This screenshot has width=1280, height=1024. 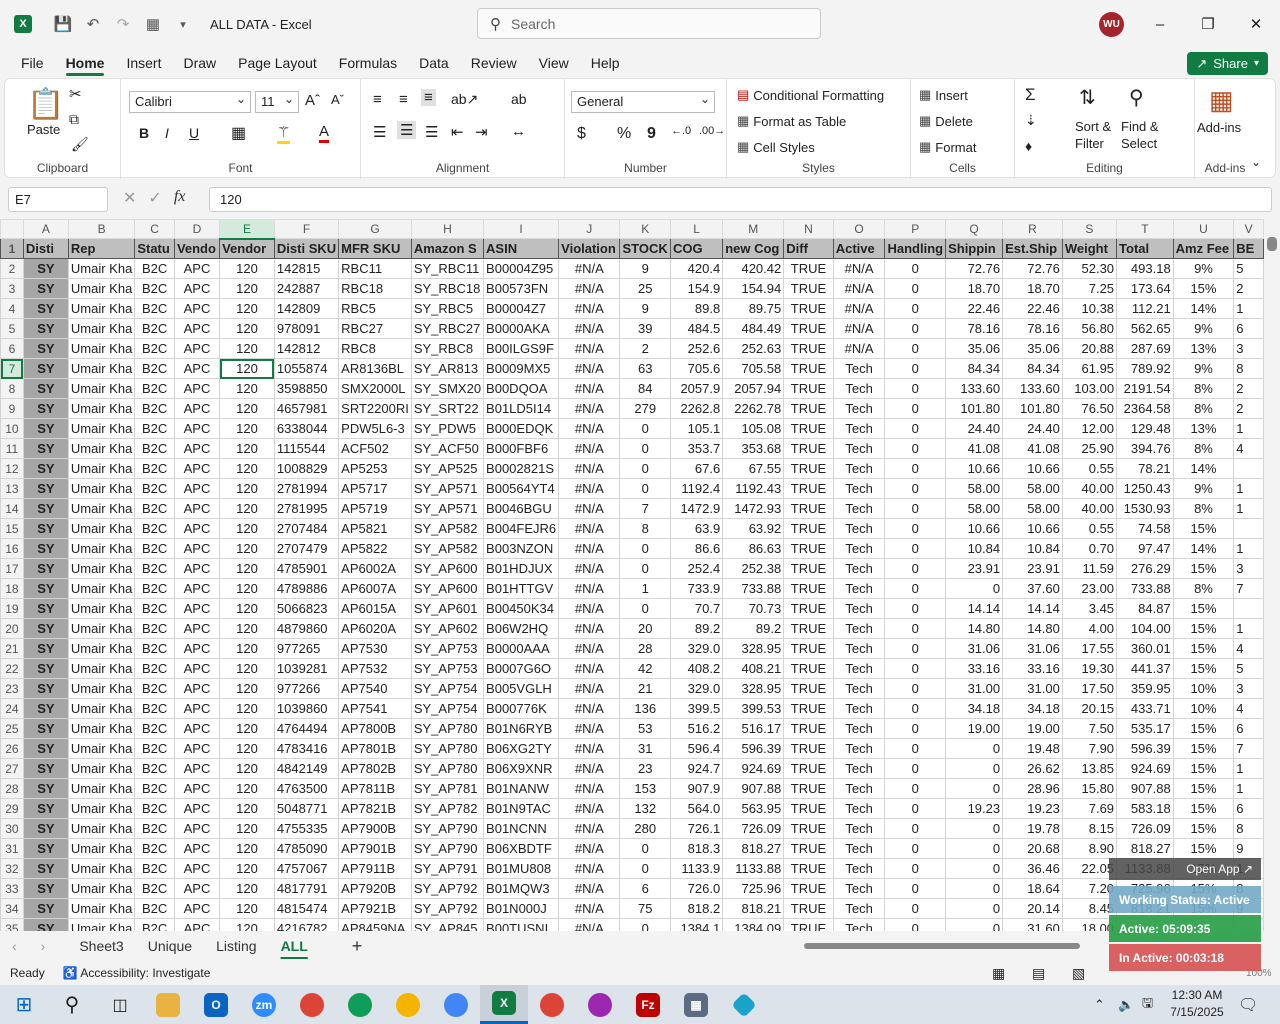 What do you see at coordinates (1203, 268) in the screenshot?
I see `cell: 9%` at bounding box center [1203, 268].